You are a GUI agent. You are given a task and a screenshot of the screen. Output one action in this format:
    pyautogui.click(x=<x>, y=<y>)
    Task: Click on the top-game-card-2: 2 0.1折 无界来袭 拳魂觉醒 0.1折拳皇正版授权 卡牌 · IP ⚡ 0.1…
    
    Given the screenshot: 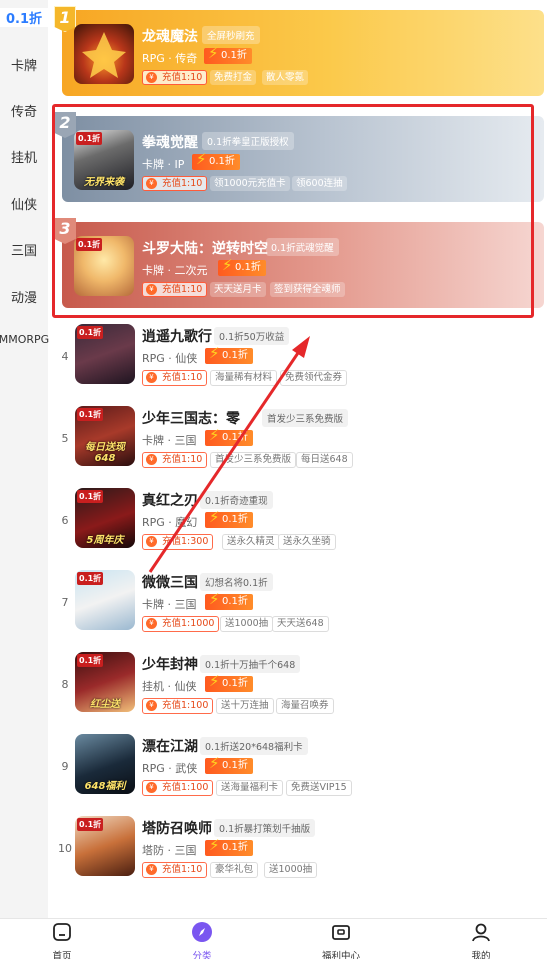 What is the action you would take?
    pyautogui.click(x=299, y=157)
    